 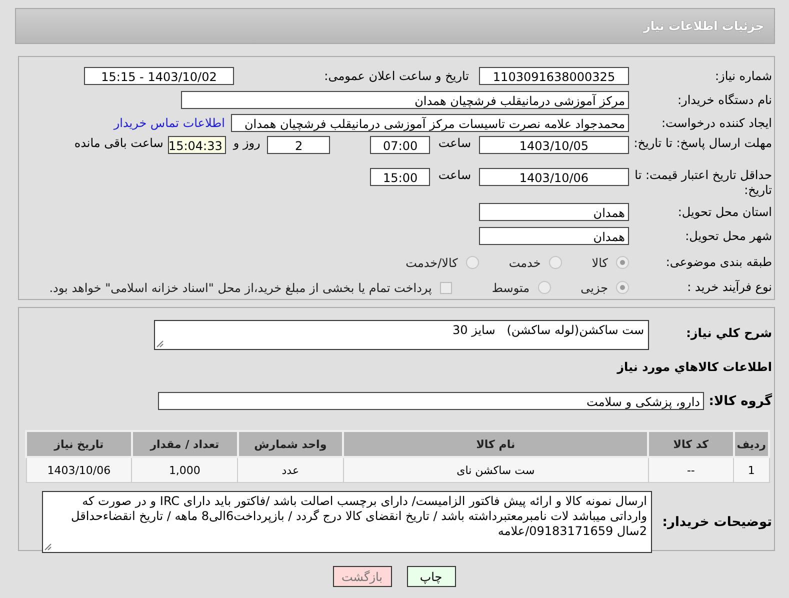 What do you see at coordinates (79, 469) in the screenshot?
I see `table-cell: 1403/10/06` at bounding box center [79, 469].